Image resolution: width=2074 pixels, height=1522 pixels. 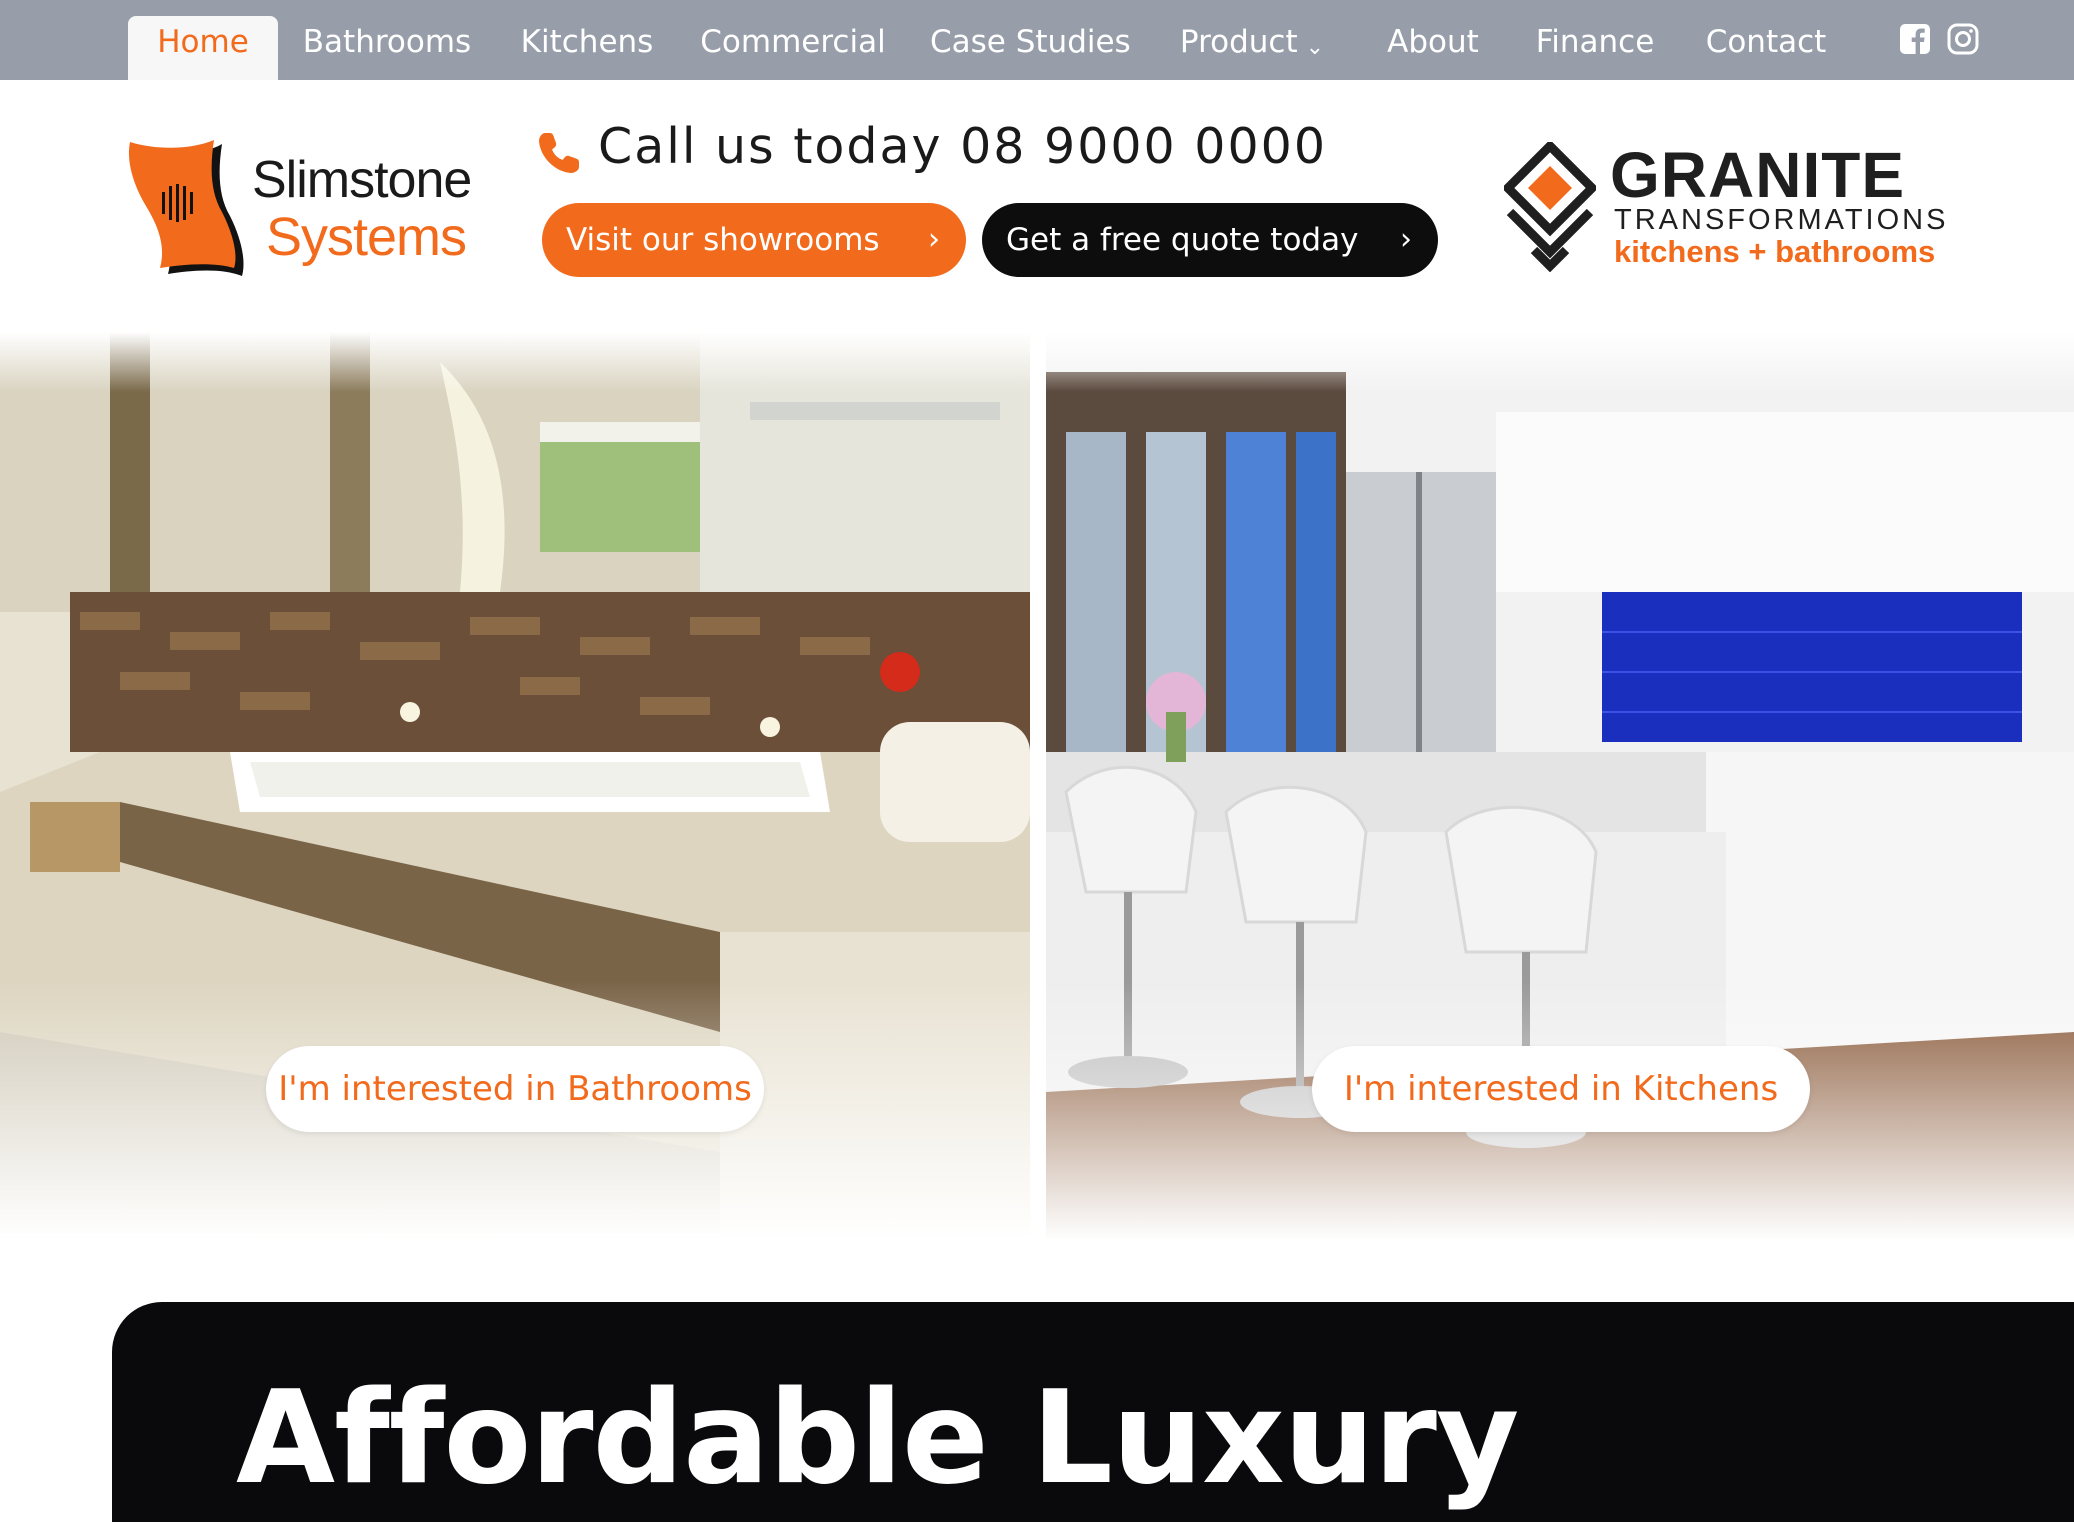 I want to click on kitchen-top-fade, so click(x=1560, y=362).